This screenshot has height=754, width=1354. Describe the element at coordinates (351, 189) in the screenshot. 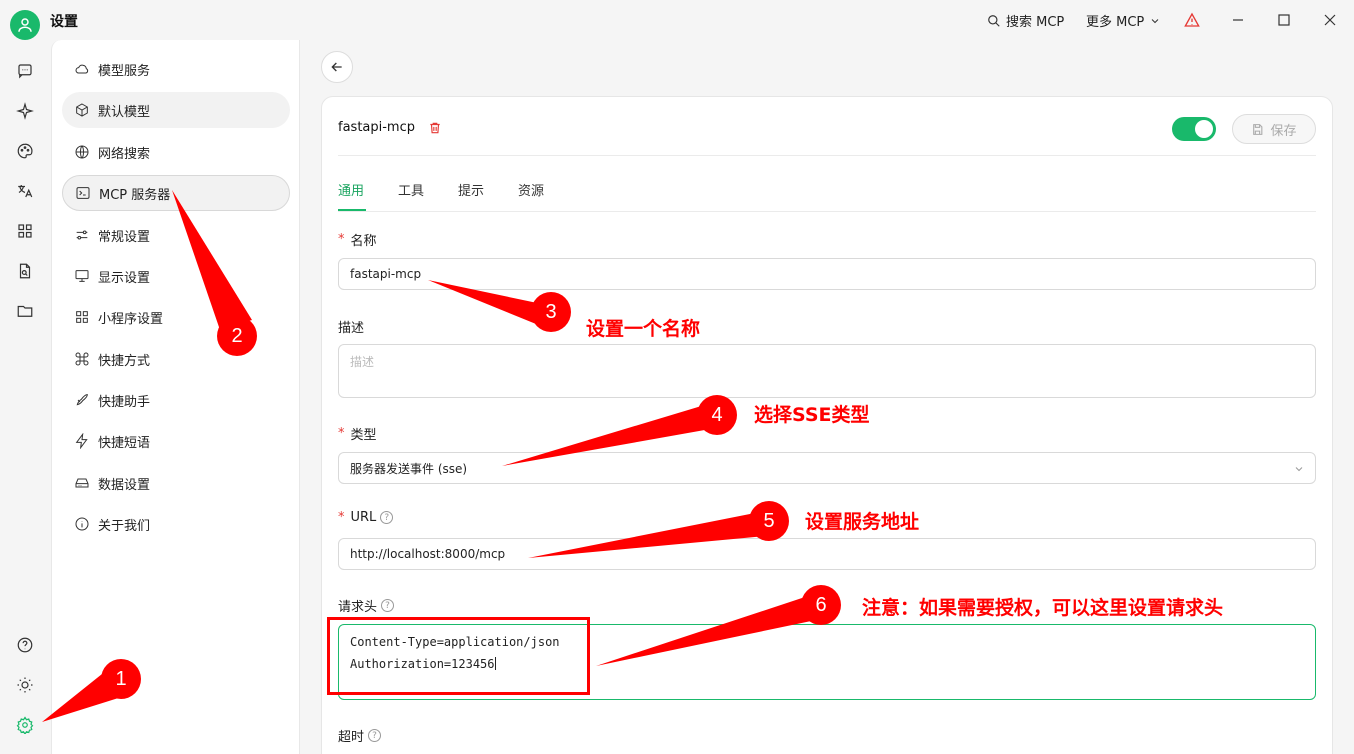

I see `tab-general: 通用` at that location.